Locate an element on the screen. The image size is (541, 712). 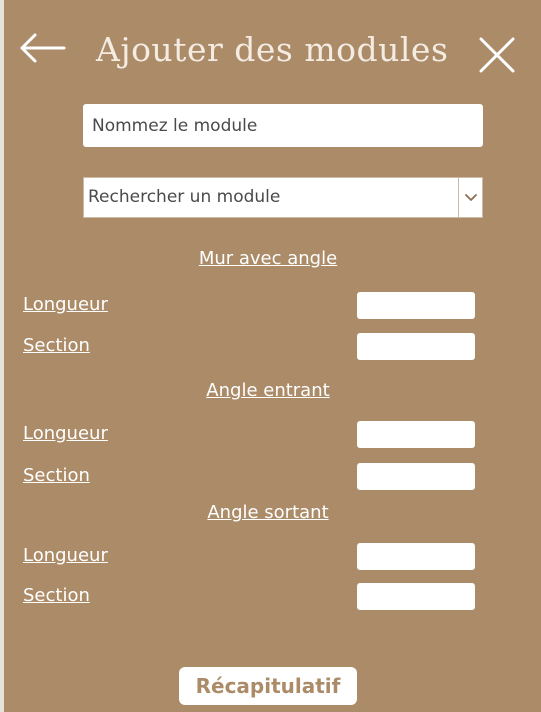
section-title-mur-avec-angle: Mur avec angle is located at coordinates (268, 258).